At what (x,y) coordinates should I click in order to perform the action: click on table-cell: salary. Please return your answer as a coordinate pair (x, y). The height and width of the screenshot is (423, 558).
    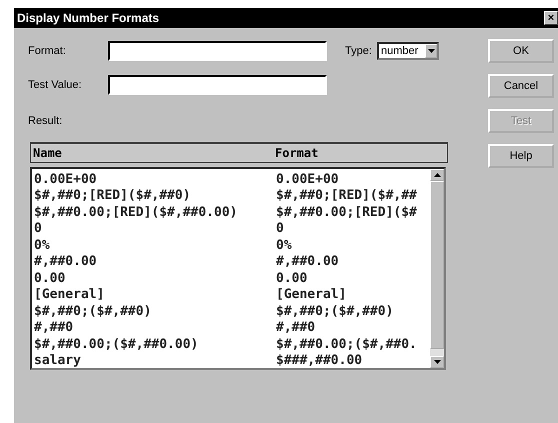
    Looking at the image, I should click on (153, 360).